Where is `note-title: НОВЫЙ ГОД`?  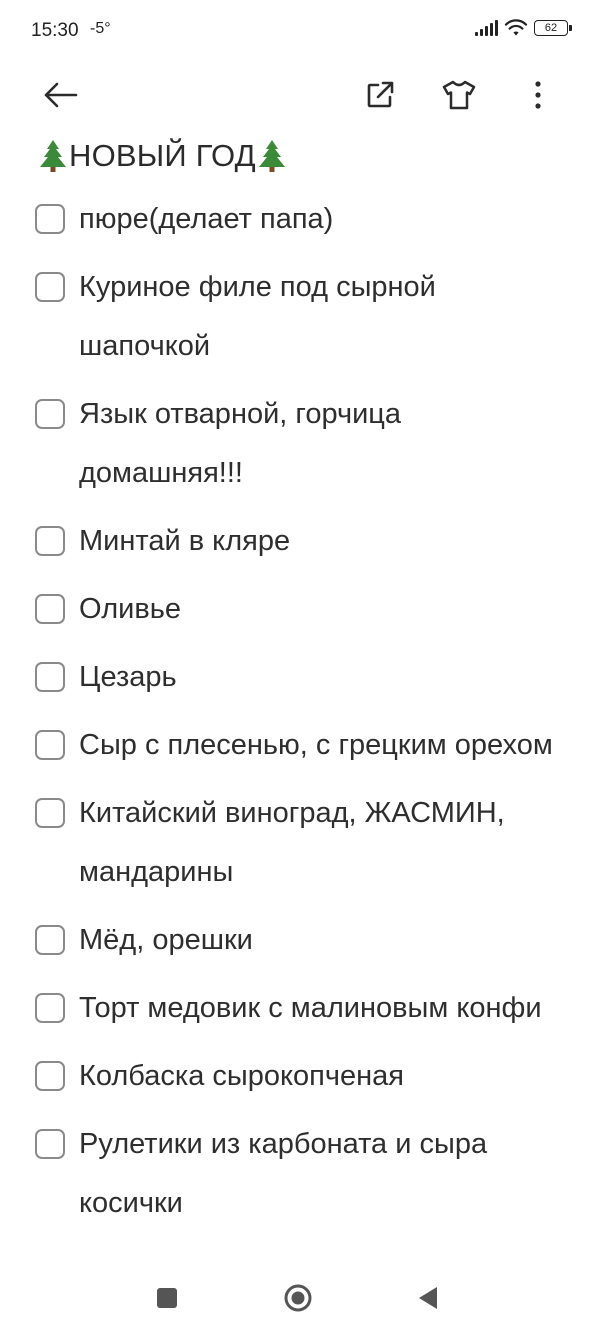
note-title: НОВЫЙ ГОД is located at coordinates (162, 156).